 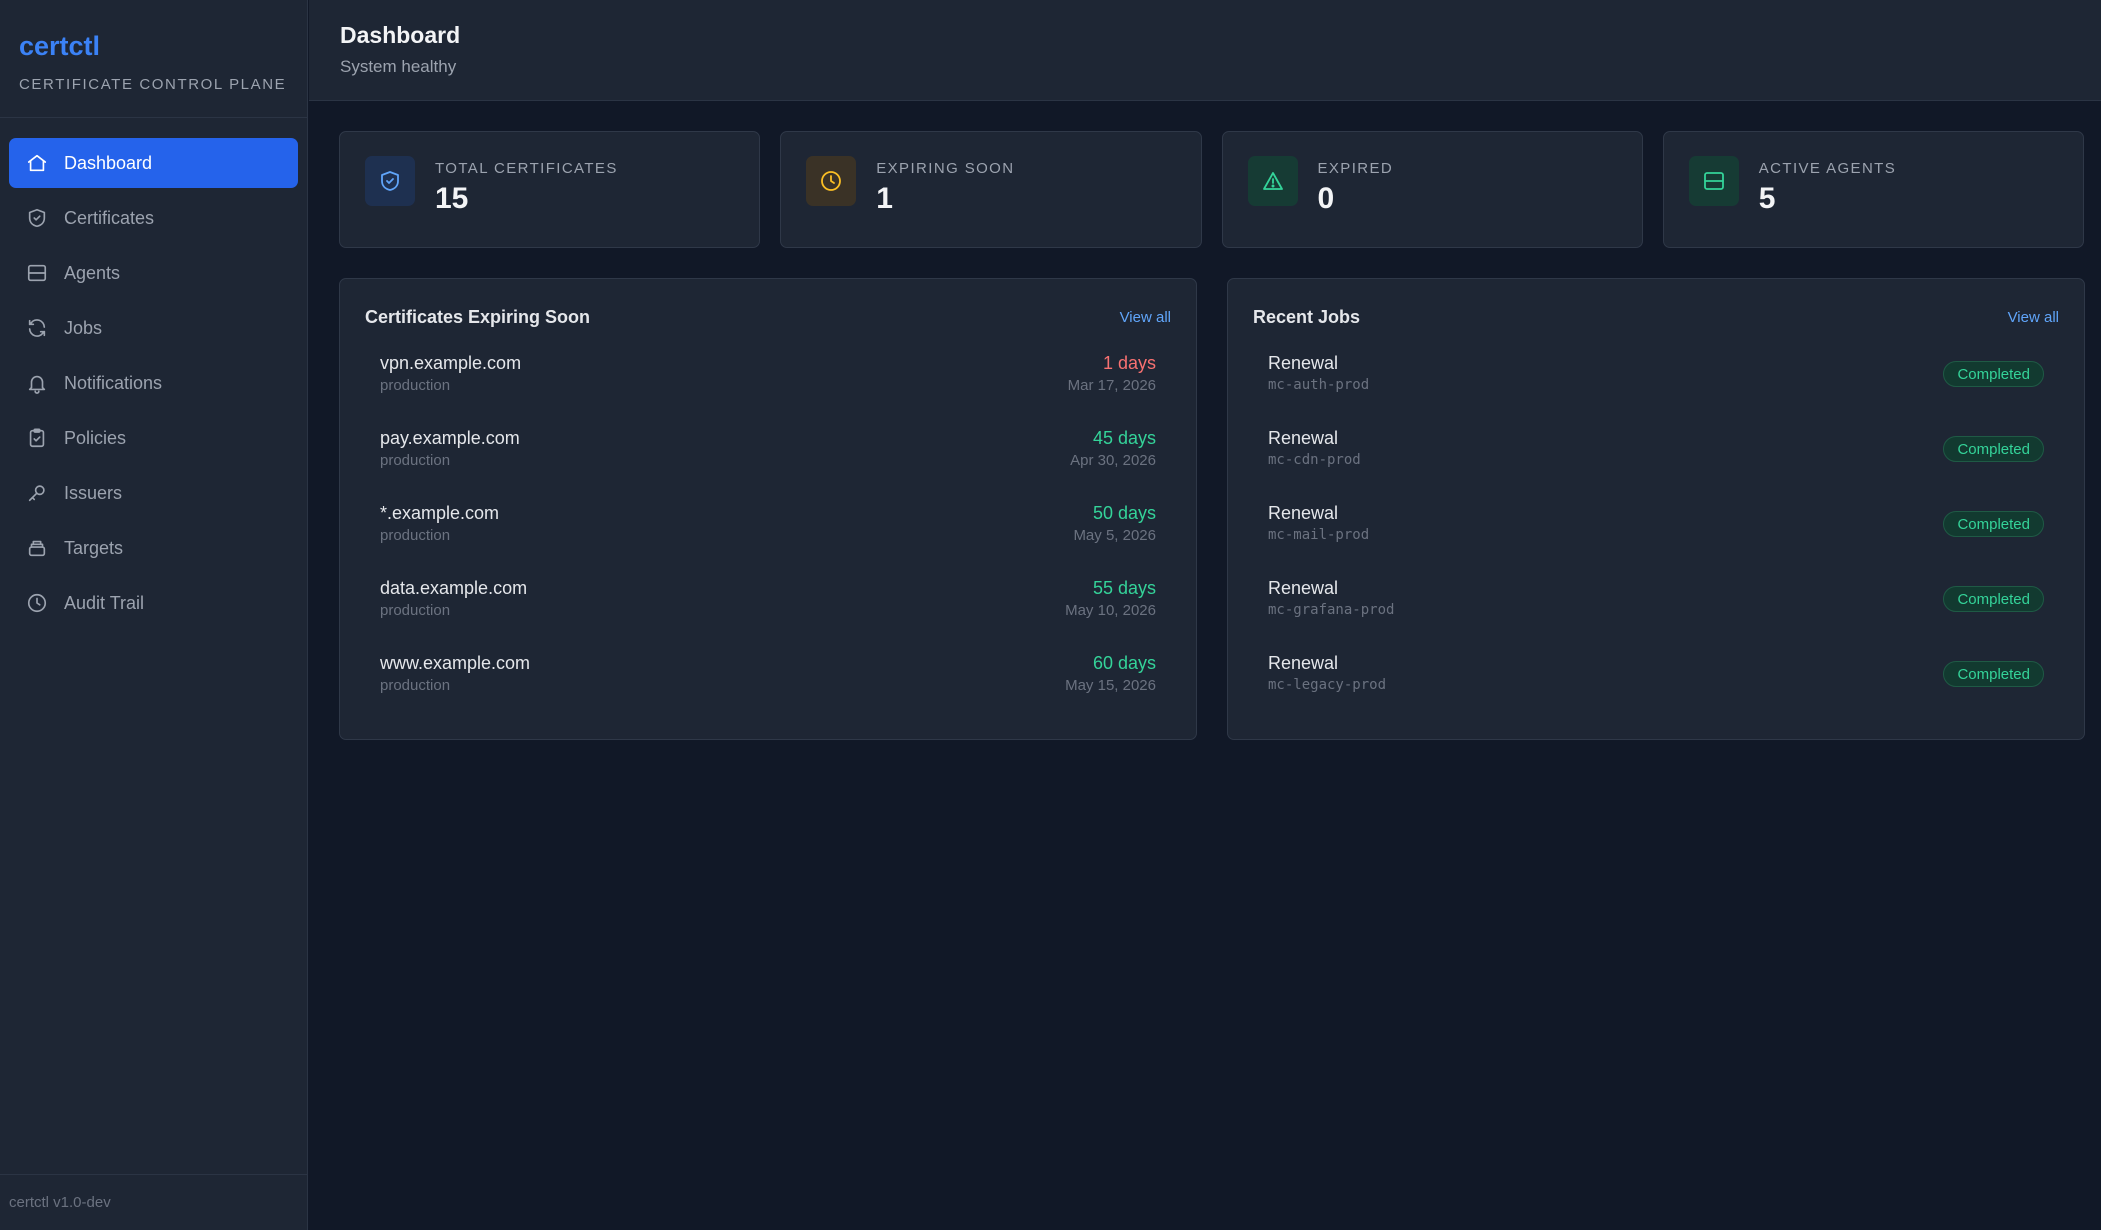 What do you see at coordinates (1110, 685) in the screenshot?
I see `expiry-date: May 15, 2026` at bounding box center [1110, 685].